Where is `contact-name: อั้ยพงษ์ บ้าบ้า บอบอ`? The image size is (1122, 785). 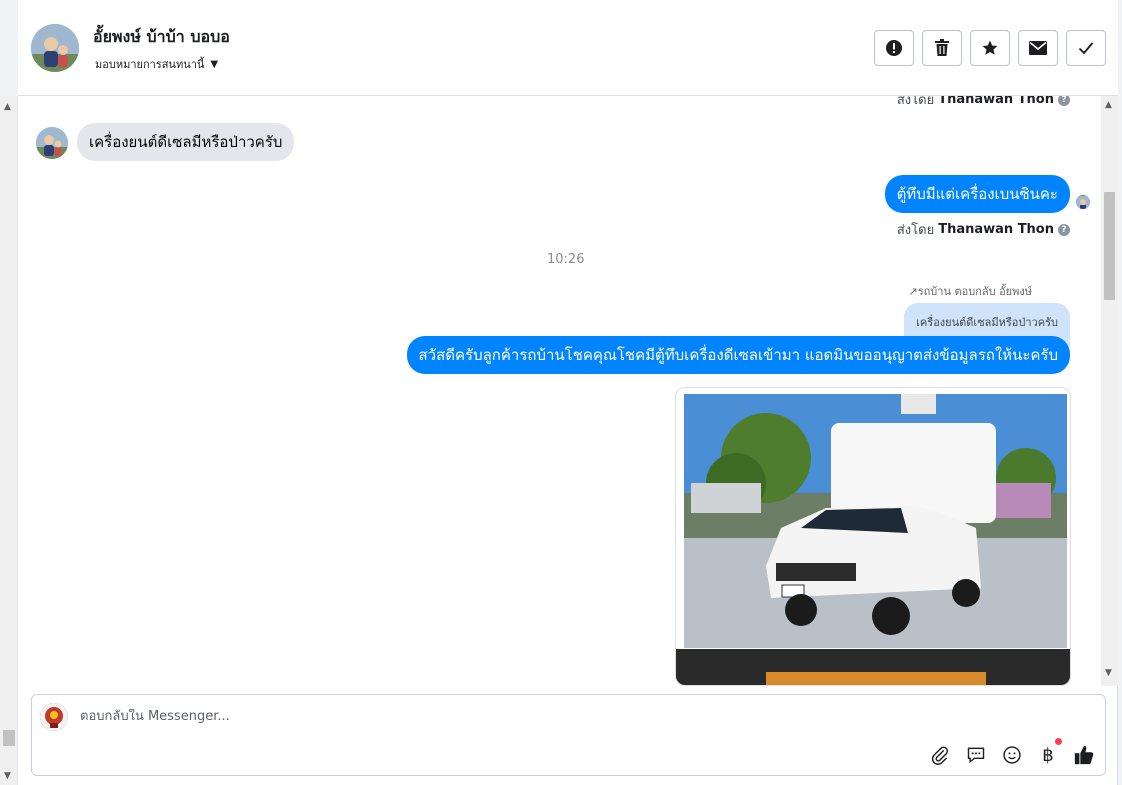 contact-name: อั้ยพงษ์ บ้าบ้า บอบอ is located at coordinates (161, 37).